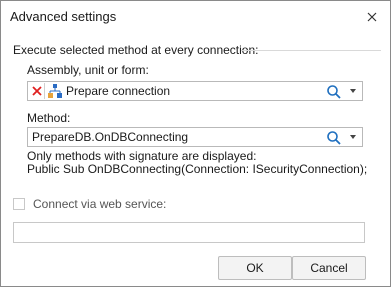 The width and height of the screenshot is (391, 287). I want to click on ok-button: OK, so click(255, 268).